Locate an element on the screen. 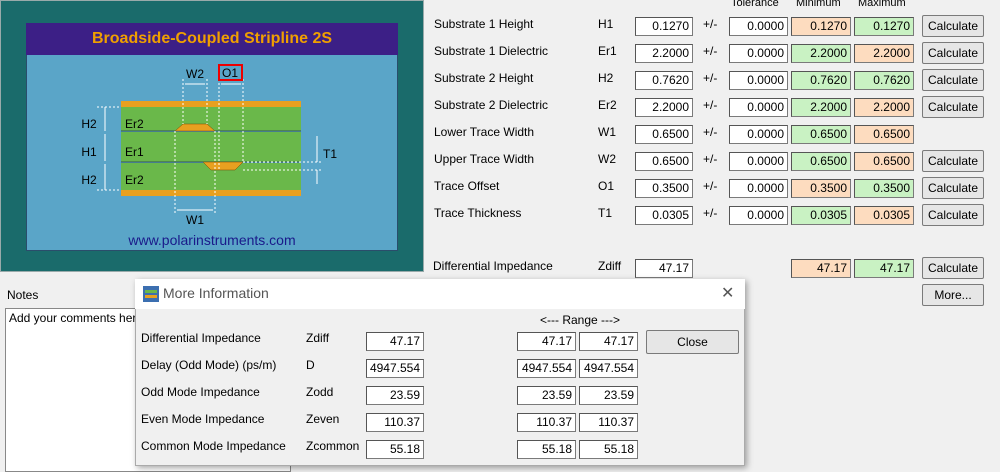  w2-label: Upper Trace Width is located at coordinates (484, 159).